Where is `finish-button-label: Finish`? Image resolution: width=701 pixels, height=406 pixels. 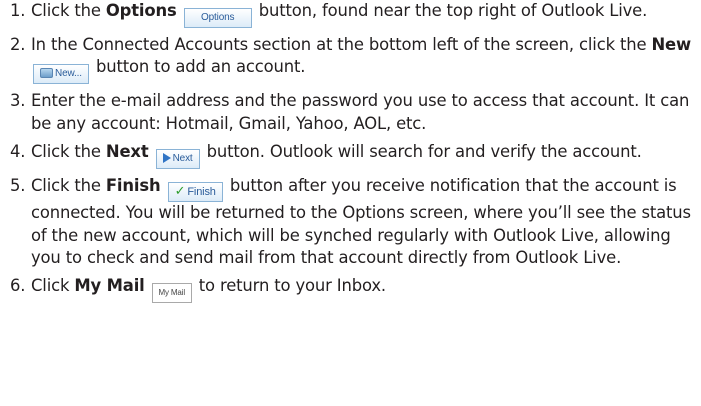 finish-button-label: Finish is located at coordinates (201, 192).